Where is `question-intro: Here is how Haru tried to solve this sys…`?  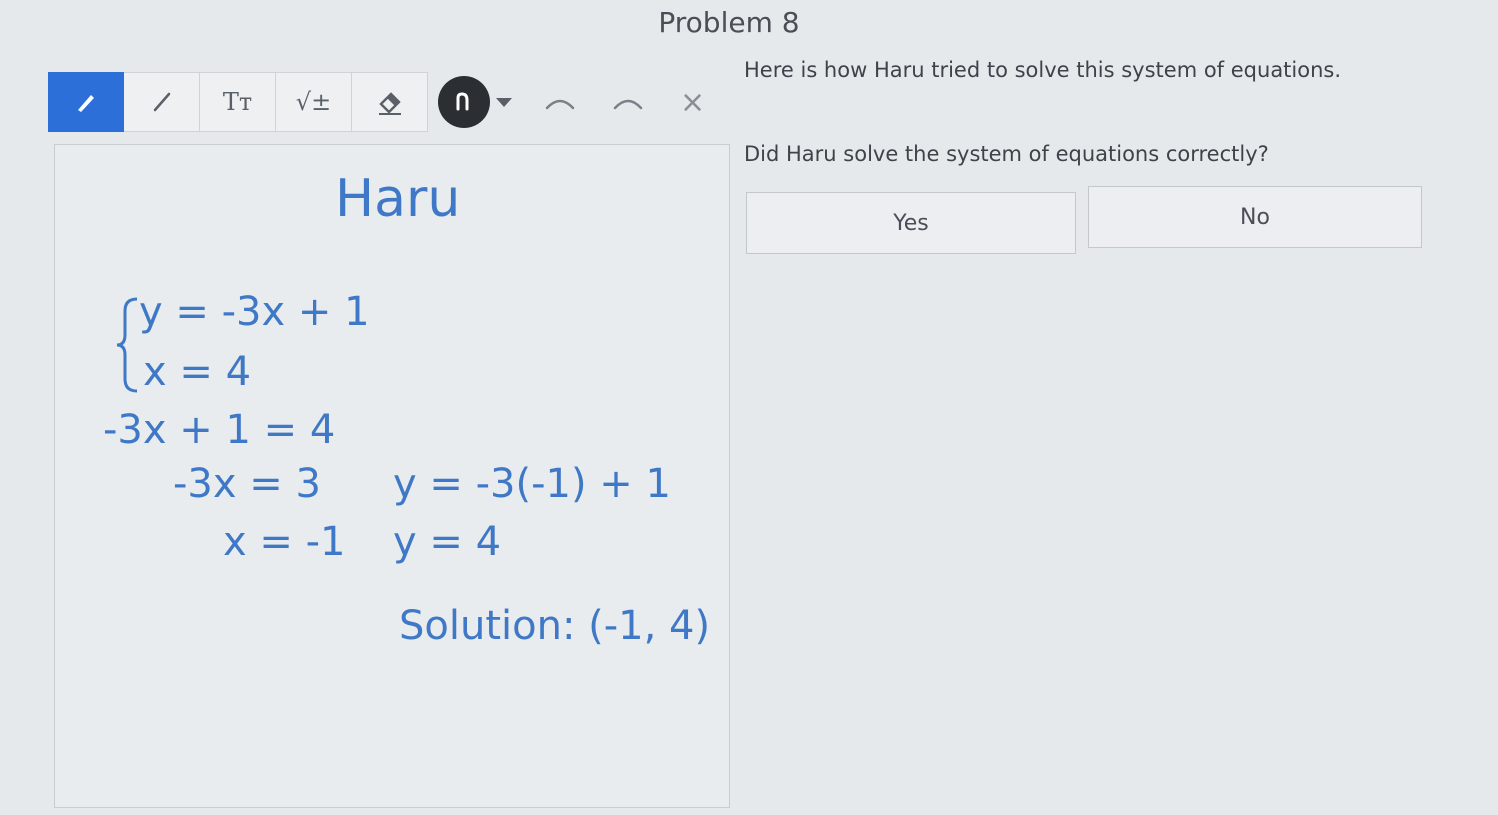 question-intro: Here is how Haru tried to solve this sys… is located at coordinates (1043, 70).